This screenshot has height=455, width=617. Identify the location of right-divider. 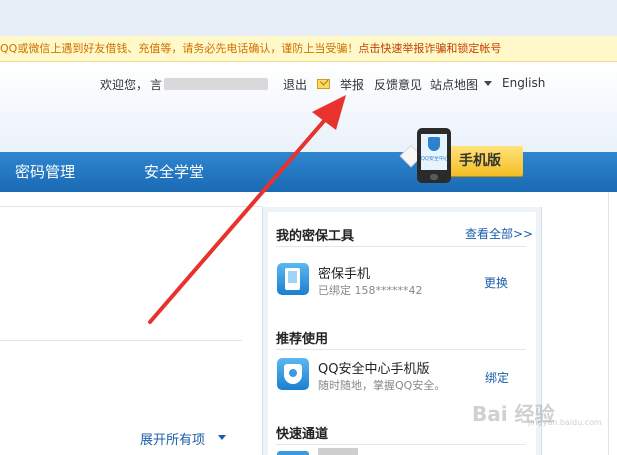
(608, 323).